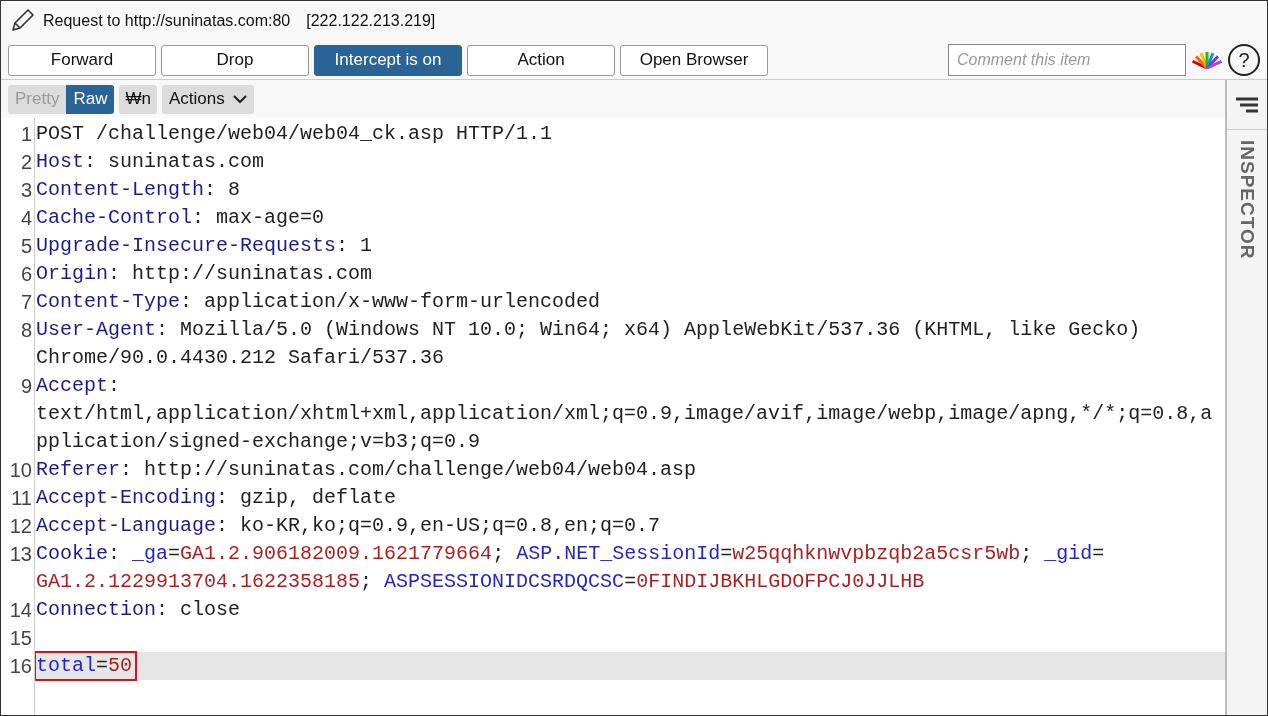 Image resolution: width=1268 pixels, height=716 pixels. What do you see at coordinates (138, 190) in the screenshot?
I see `code-line: Content-Length: 8` at bounding box center [138, 190].